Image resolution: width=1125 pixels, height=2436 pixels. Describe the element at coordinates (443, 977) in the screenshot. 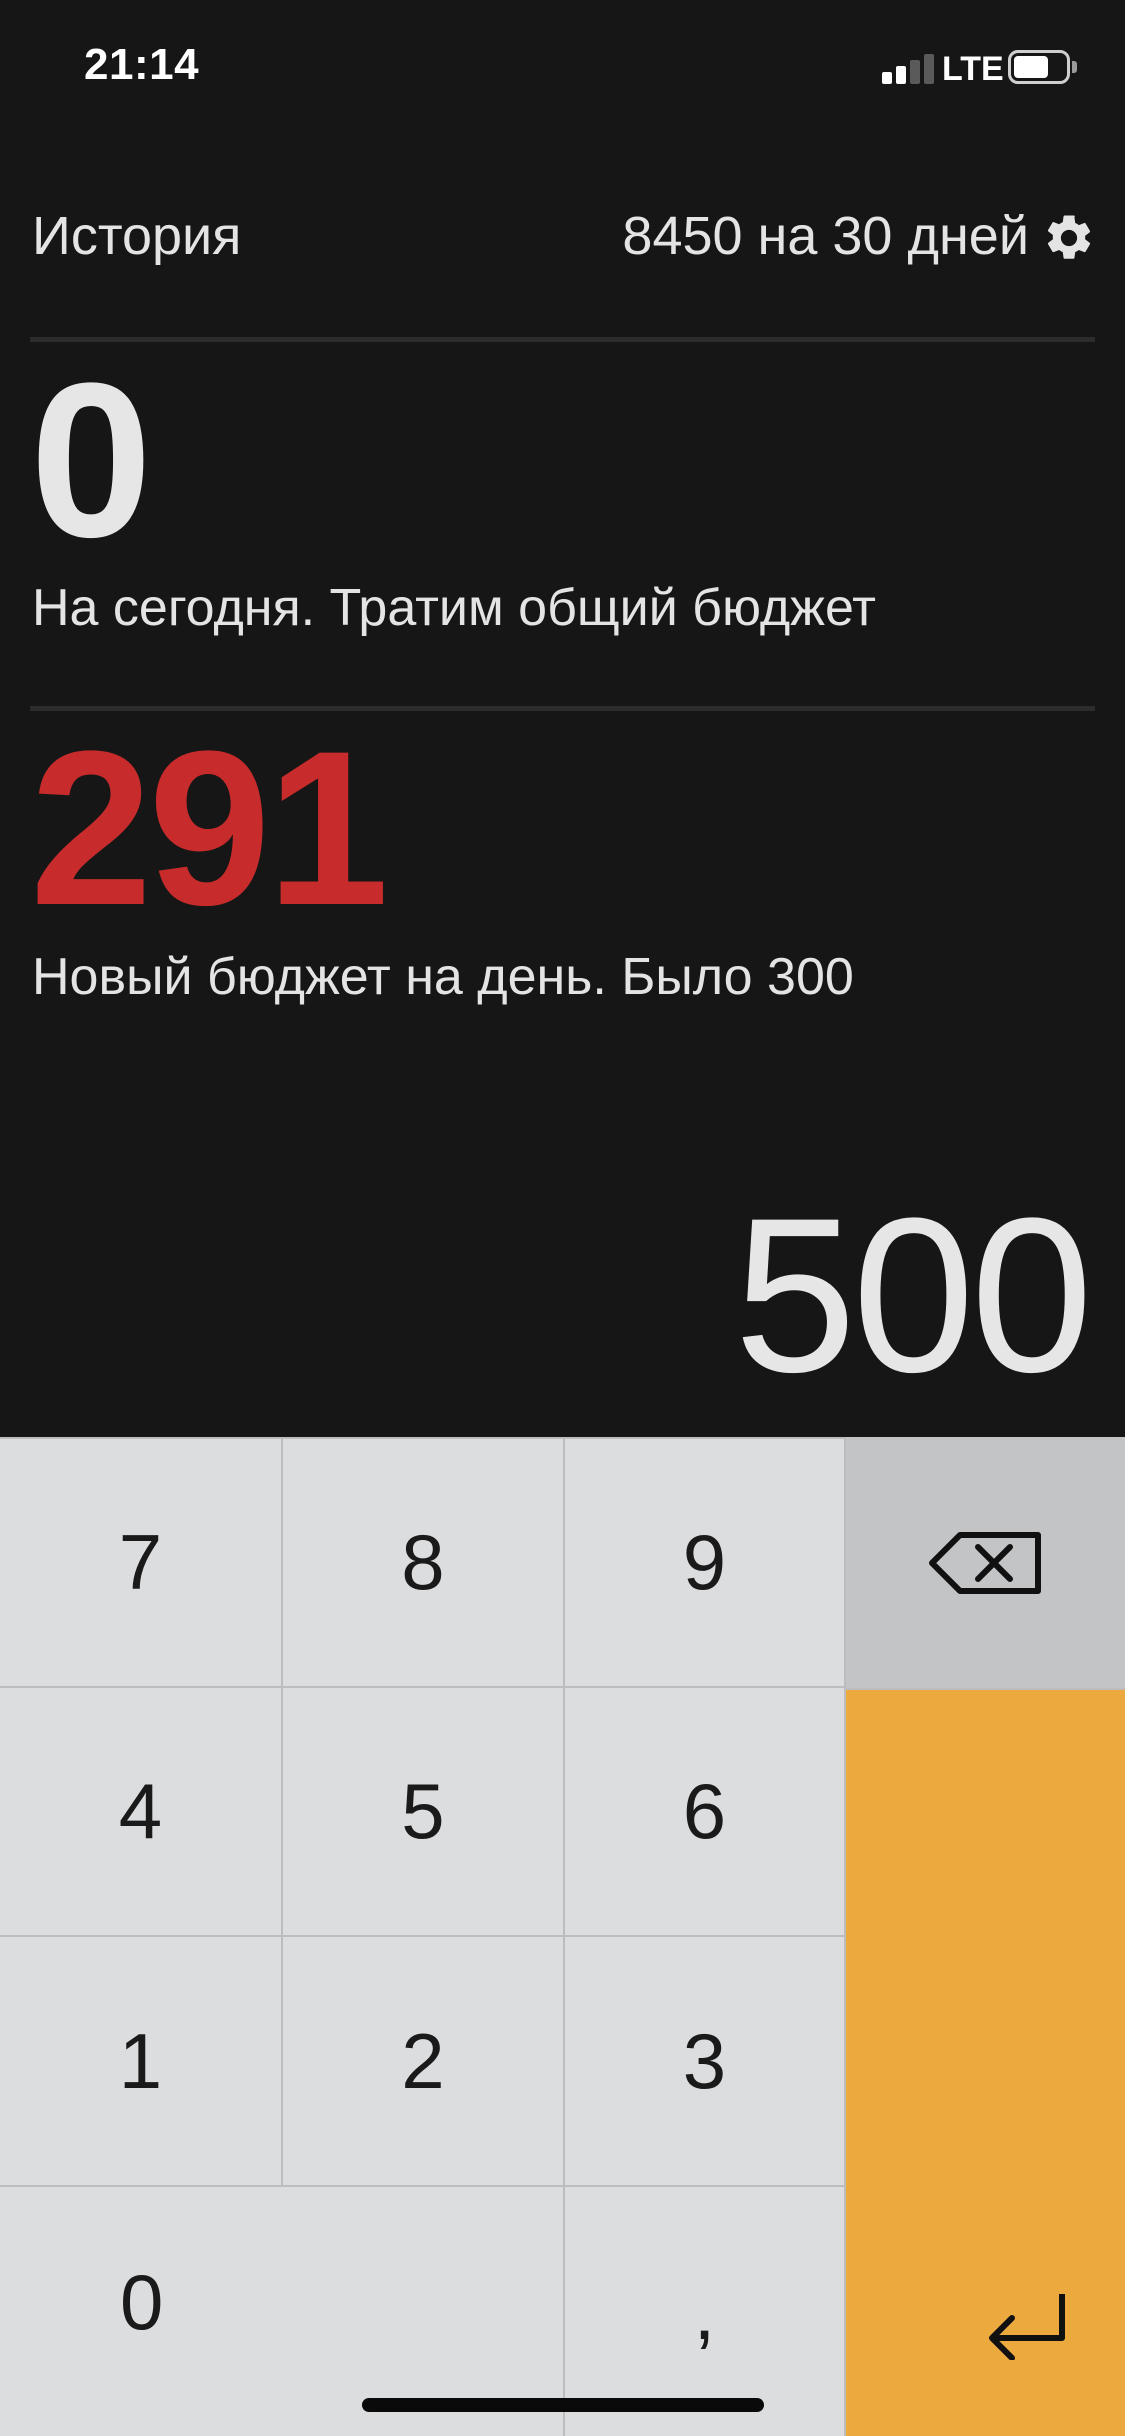

I see `daily-budget-caption: Новый бюджет на день. Было 300` at that location.